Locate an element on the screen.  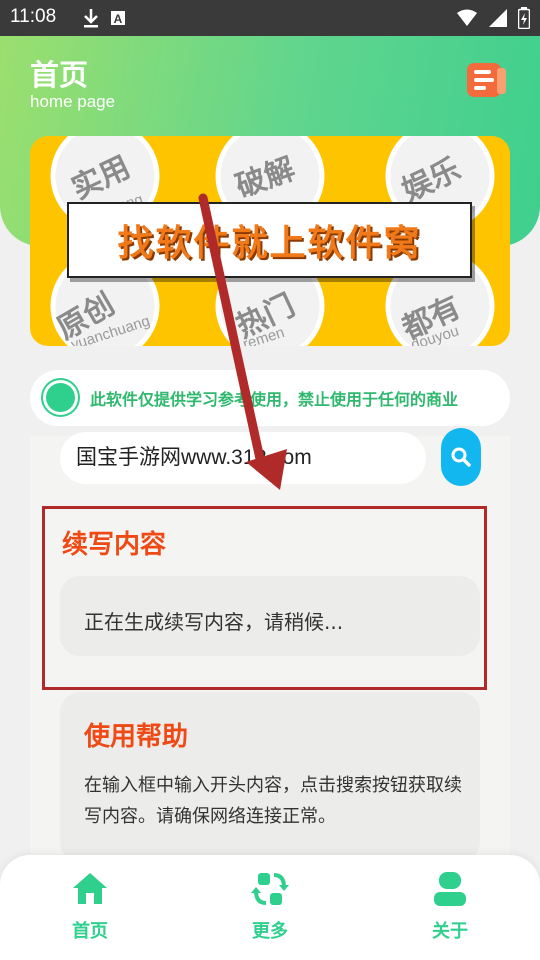
nav-label-about: 关于 is located at coordinates (450, 931).